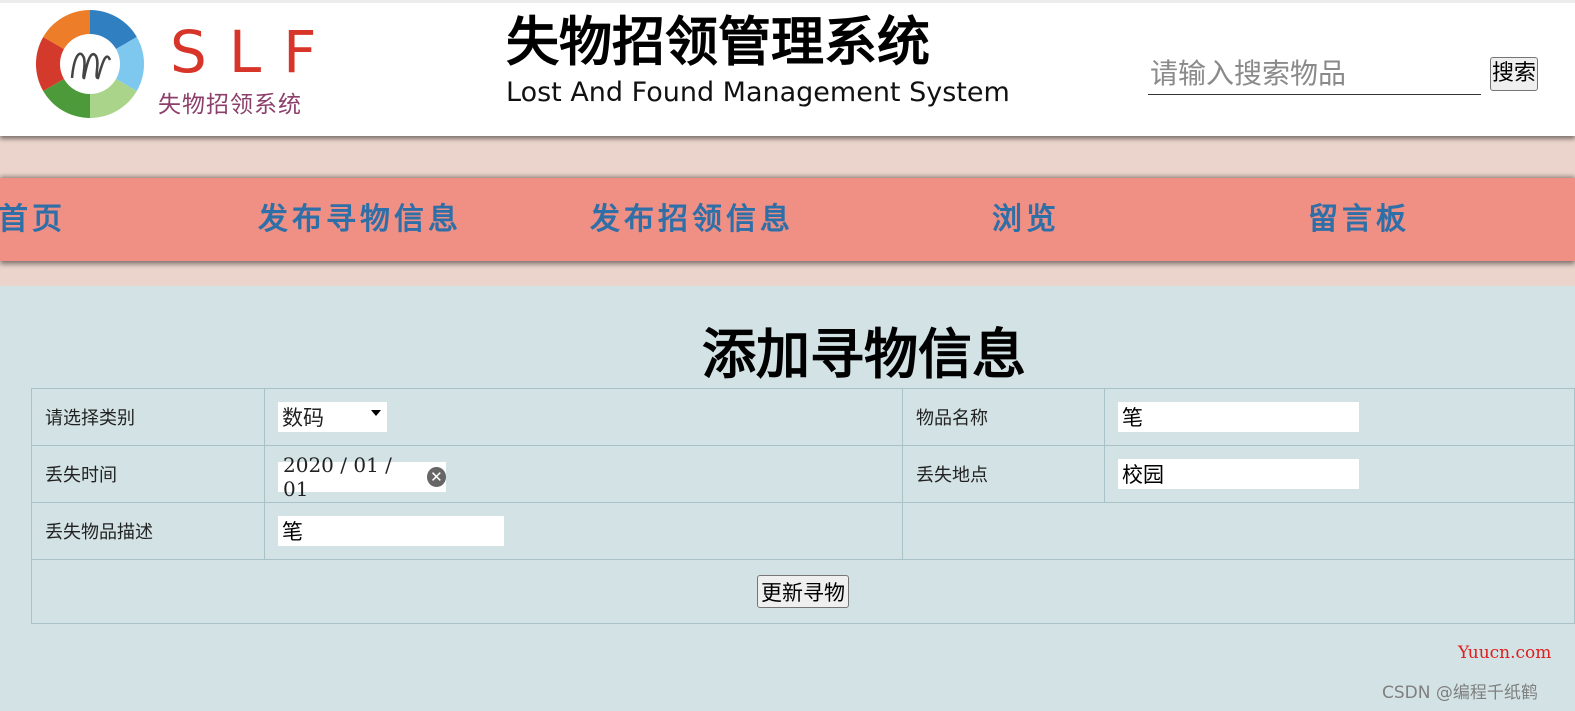 Image resolution: width=1575 pixels, height=711 pixels. Describe the element at coordinates (1505, 653) in the screenshot. I see `watermark-site: Yuucn.com` at that location.